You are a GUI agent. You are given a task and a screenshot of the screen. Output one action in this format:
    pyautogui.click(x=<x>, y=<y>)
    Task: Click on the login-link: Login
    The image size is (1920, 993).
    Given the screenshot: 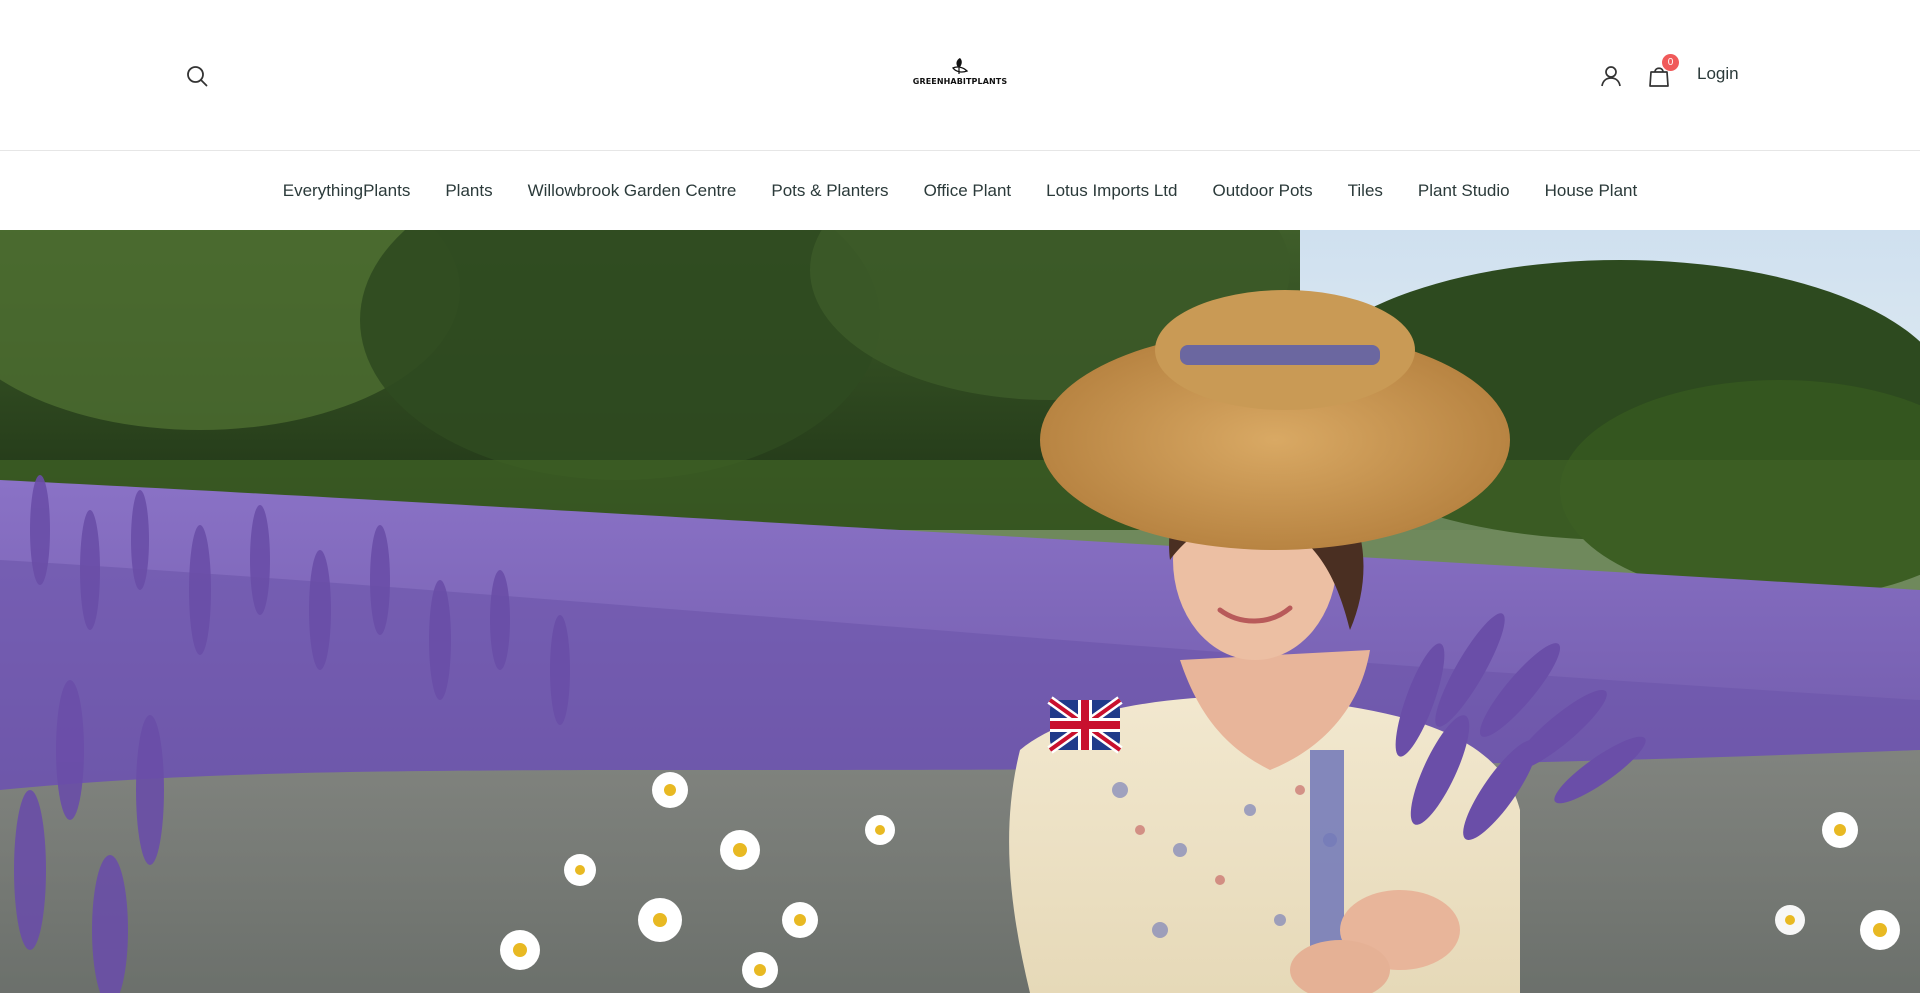 What is the action you would take?
    pyautogui.click(x=1718, y=74)
    